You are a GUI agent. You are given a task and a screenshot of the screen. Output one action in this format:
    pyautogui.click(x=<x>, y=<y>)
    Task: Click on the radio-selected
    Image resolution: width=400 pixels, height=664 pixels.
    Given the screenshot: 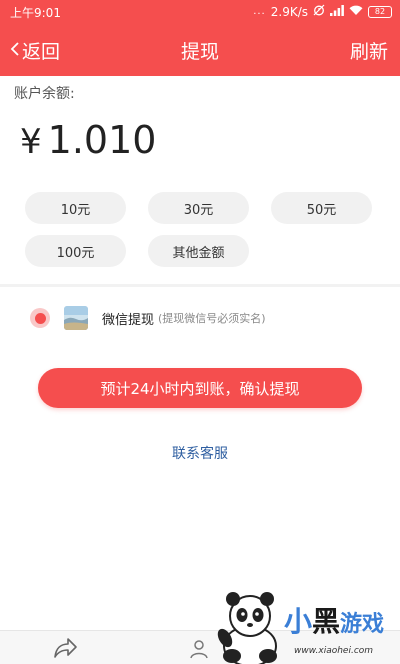 What is the action you would take?
    pyautogui.click(x=40, y=318)
    